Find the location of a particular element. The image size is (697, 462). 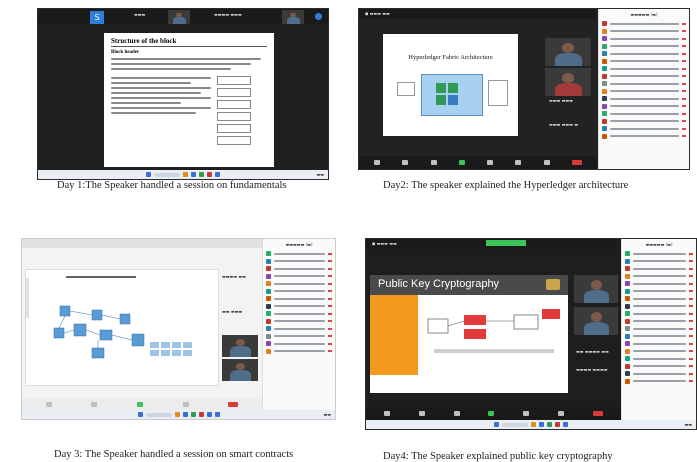

slide-subtitle: Block header is located at coordinates (125, 52).